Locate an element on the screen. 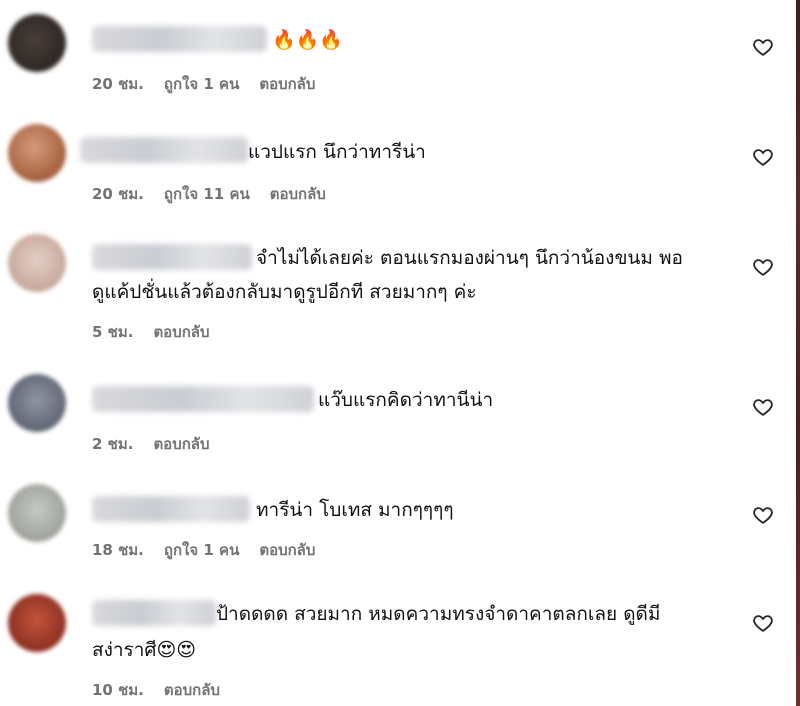 The height and width of the screenshot is (706, 800). comment-meta: 18 ชม. ถูกใจ 1 คน ตอบกลับ is located at coordinates (213, 550).